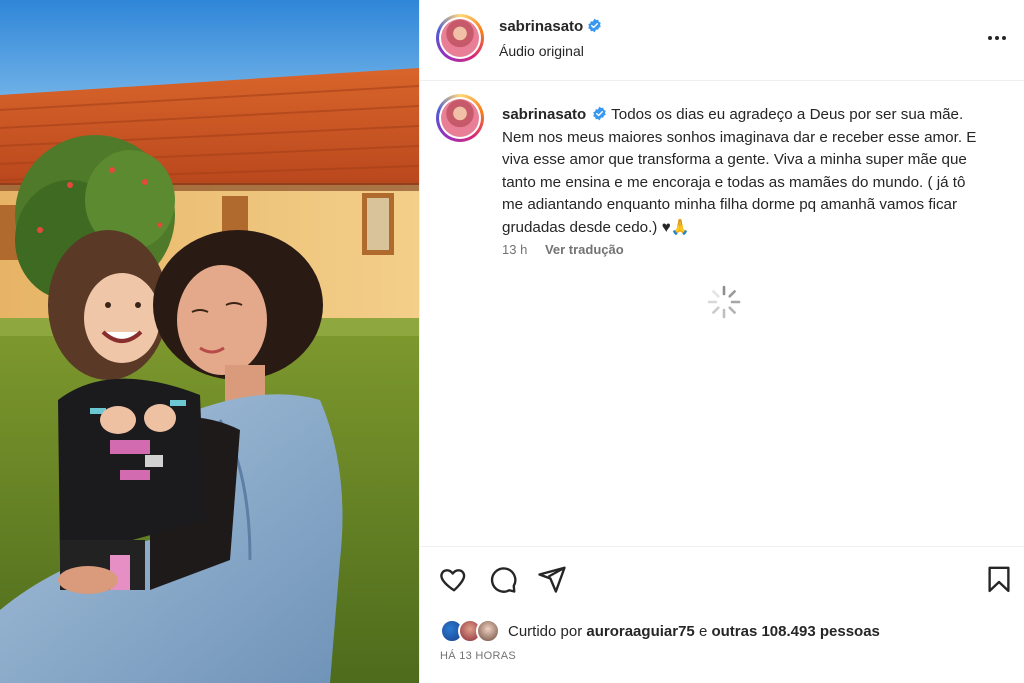 The width and height of the screenshot is (1024, 683). I want to click on caption-author-avatar, so click(460, 118).